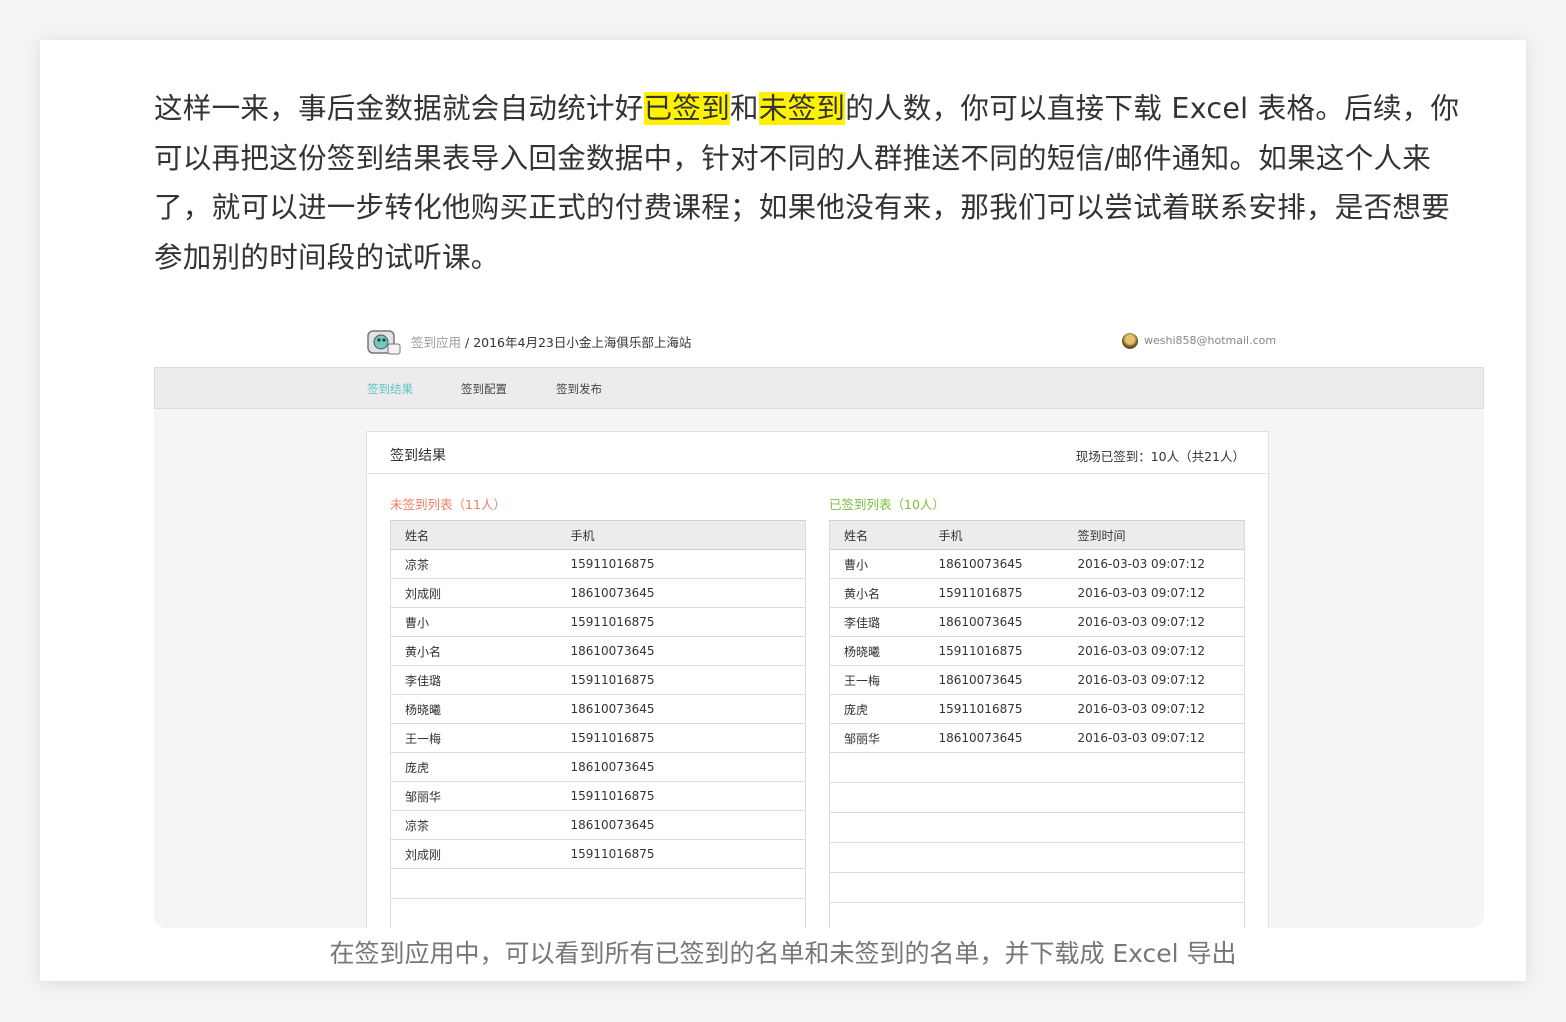  Describe the element at coordinates (687, 108) in the screenshot. I see `highlight-signed-in: 已签到` at that location.